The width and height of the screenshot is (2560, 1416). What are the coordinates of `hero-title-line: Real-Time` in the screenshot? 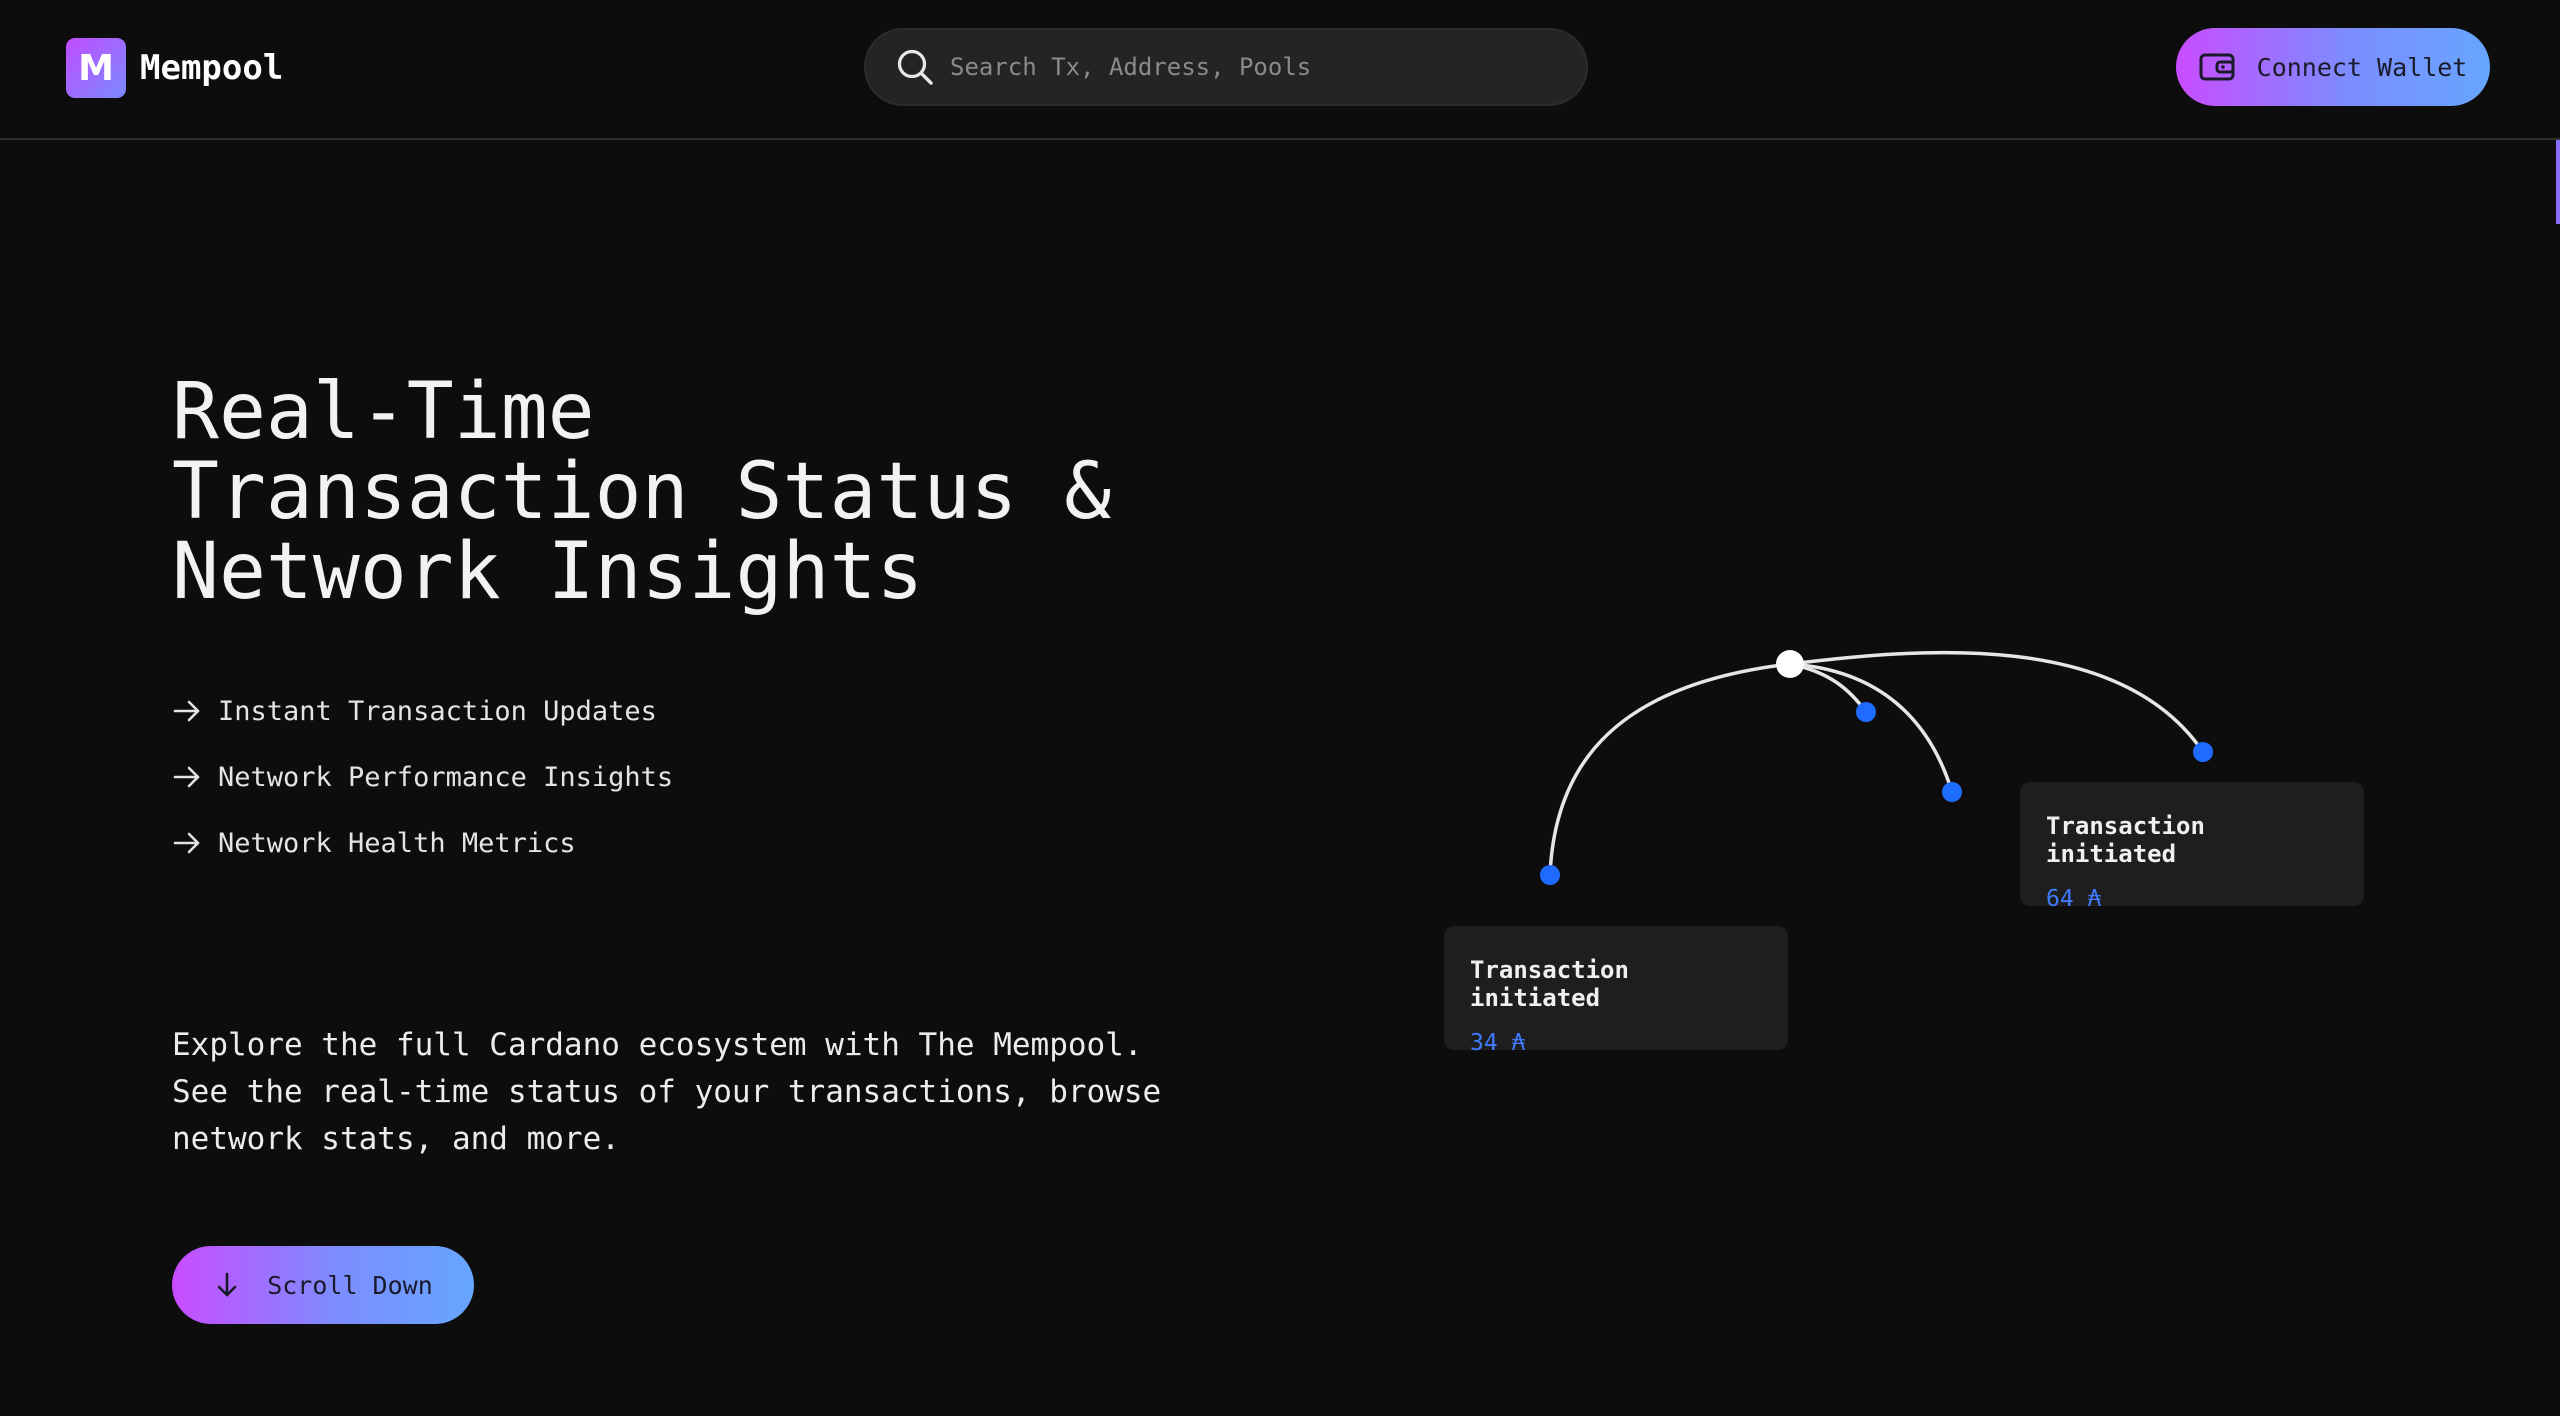 It's located at (383, 412).